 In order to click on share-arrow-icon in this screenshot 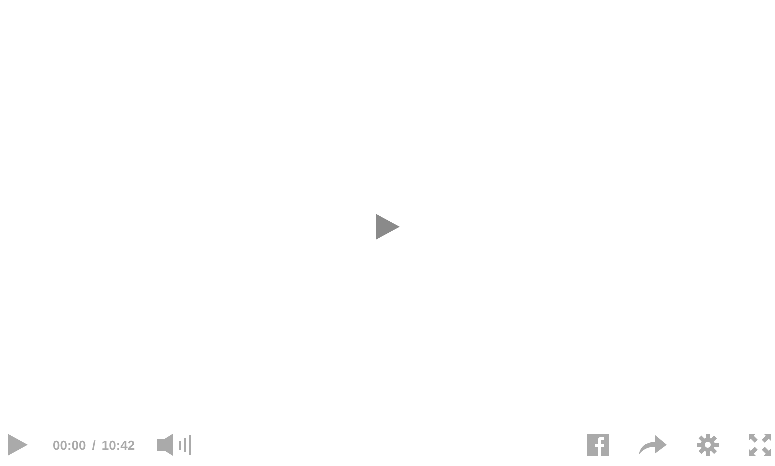, I will do `click(653, 445)`.